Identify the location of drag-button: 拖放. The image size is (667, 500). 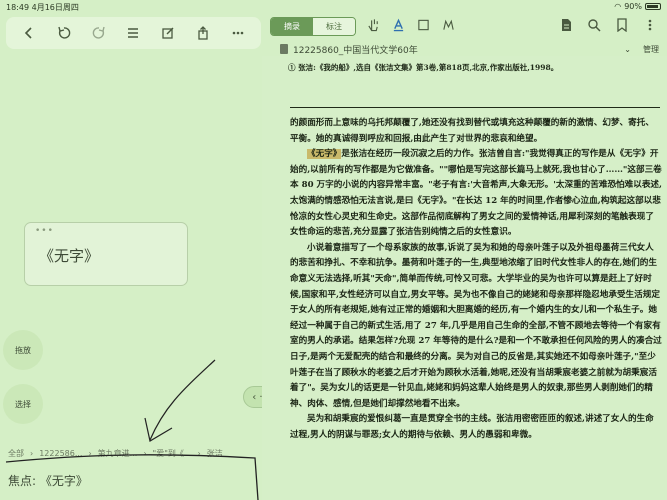
(23, 350).